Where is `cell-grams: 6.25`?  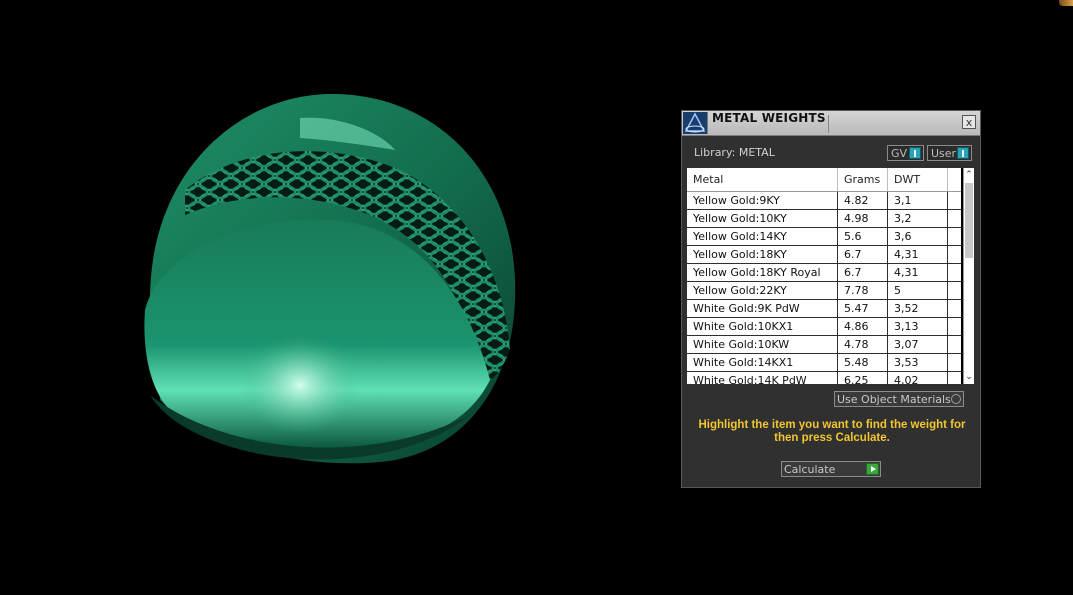 cell-grams: 6.25 is located at coordinates (863, 378).